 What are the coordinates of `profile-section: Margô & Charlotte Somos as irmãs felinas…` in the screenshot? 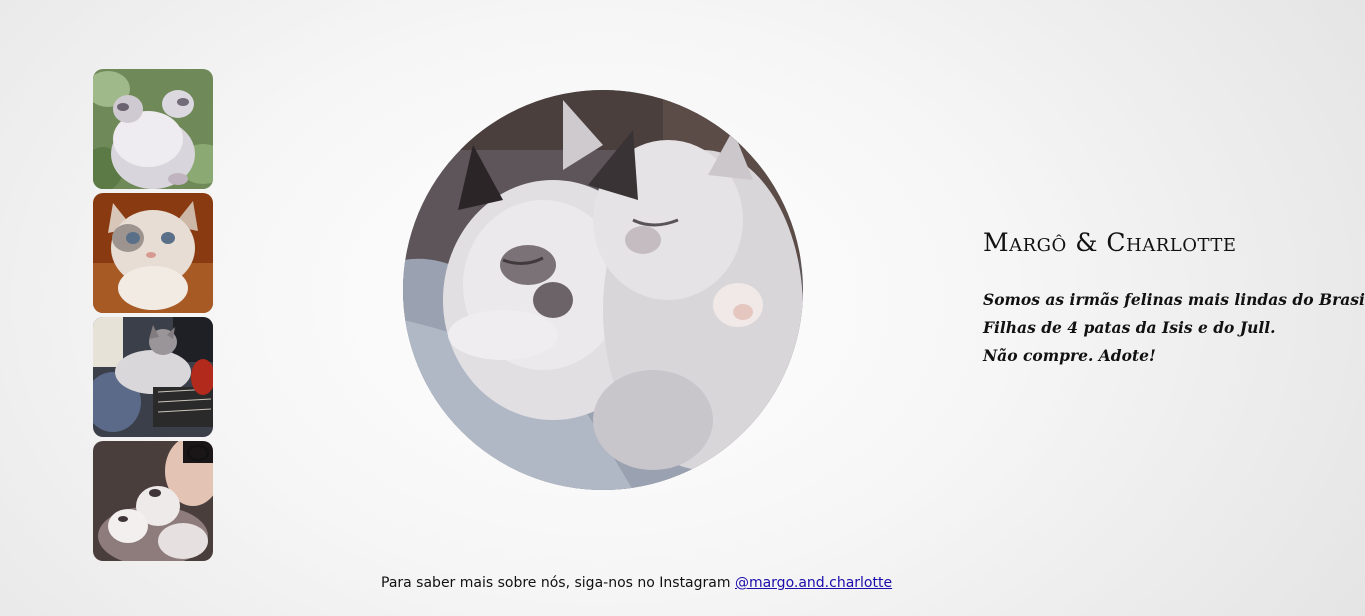 It's located at (1174, 297).